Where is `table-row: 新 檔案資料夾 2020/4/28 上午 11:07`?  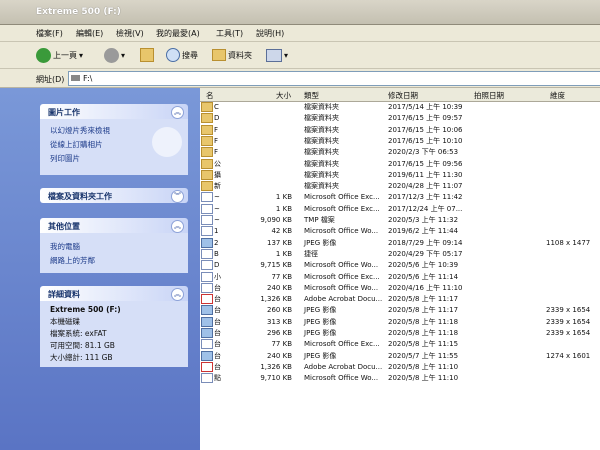
table-row: 新 檔案資料夾 2020/4/28 上午 11:07 is located at coordinates (400, 186).